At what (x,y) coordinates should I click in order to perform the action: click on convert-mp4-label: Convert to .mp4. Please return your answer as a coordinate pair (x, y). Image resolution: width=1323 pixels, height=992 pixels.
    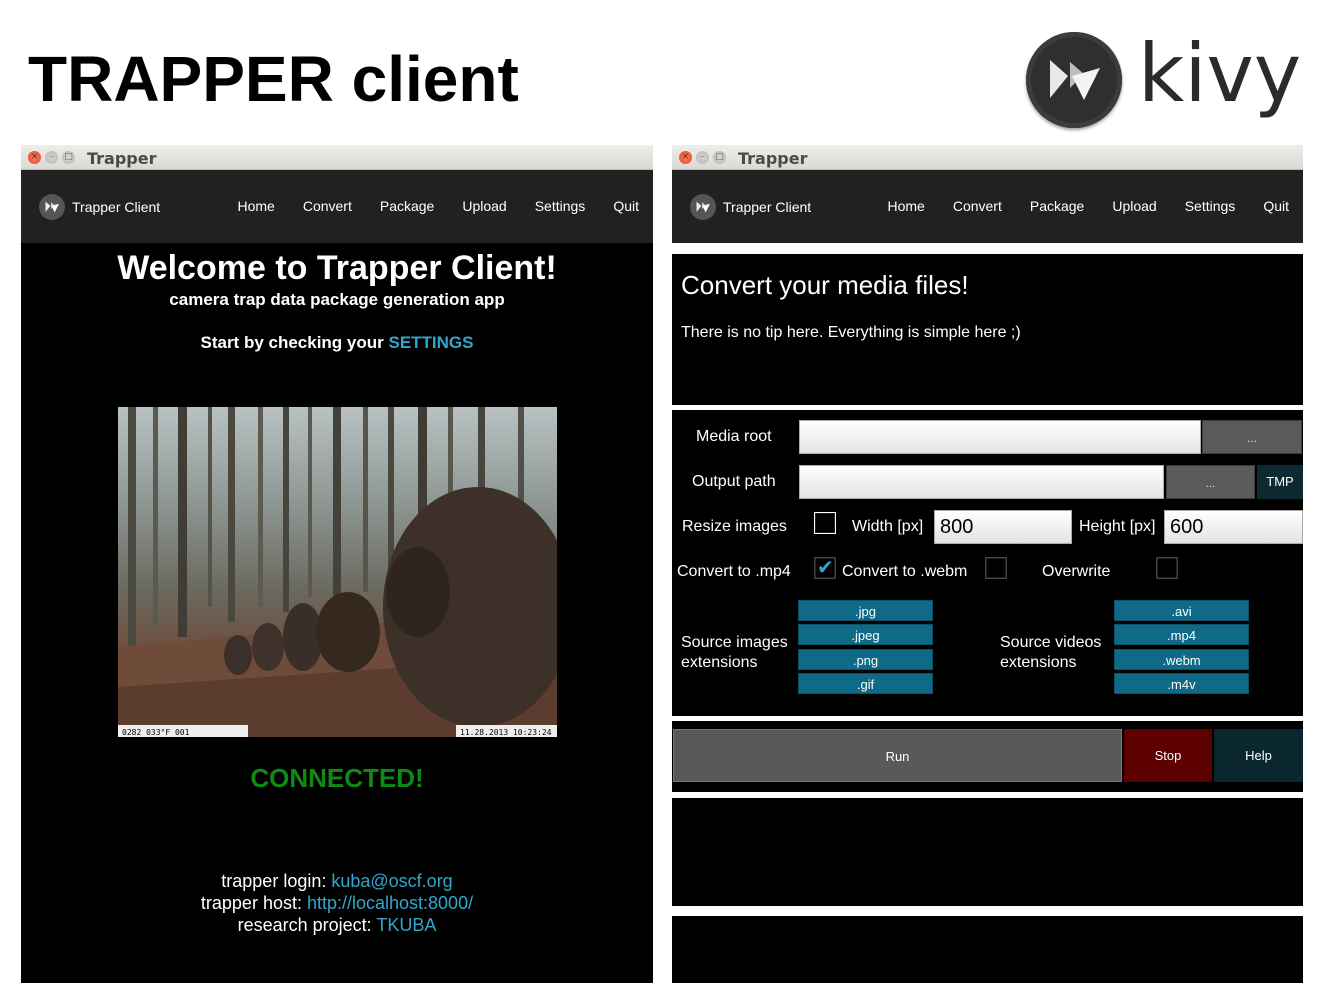
    Looking at the image, I should click on (734, 571).